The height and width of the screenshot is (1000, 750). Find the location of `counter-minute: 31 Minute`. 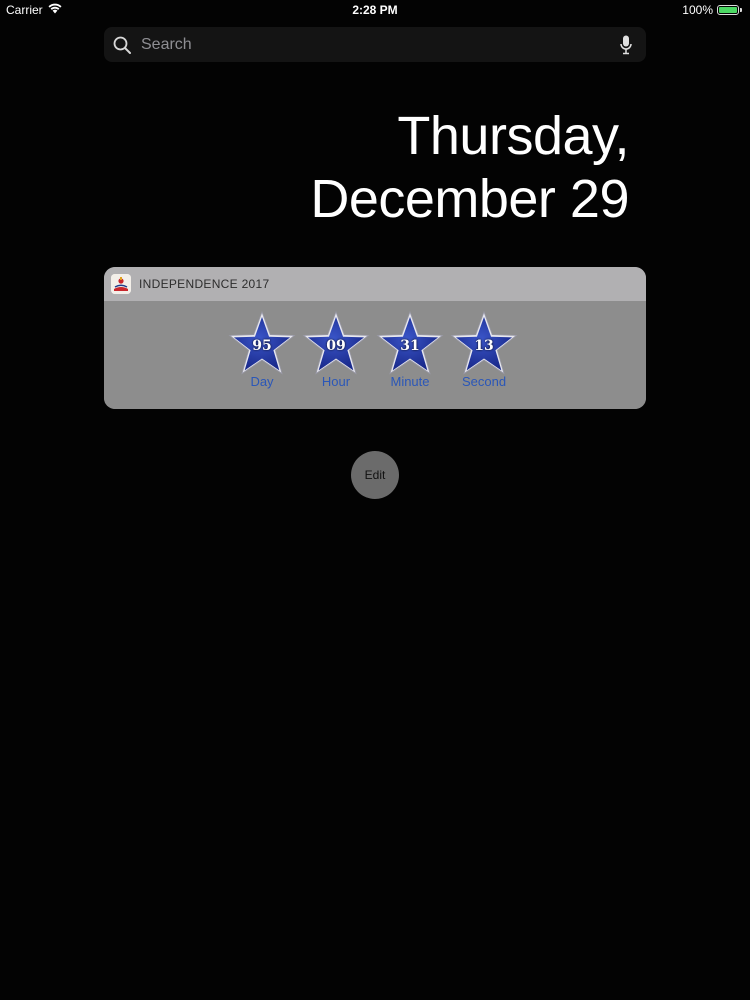

counter-minute: 31 Minute is located at coordinates (410, 349).